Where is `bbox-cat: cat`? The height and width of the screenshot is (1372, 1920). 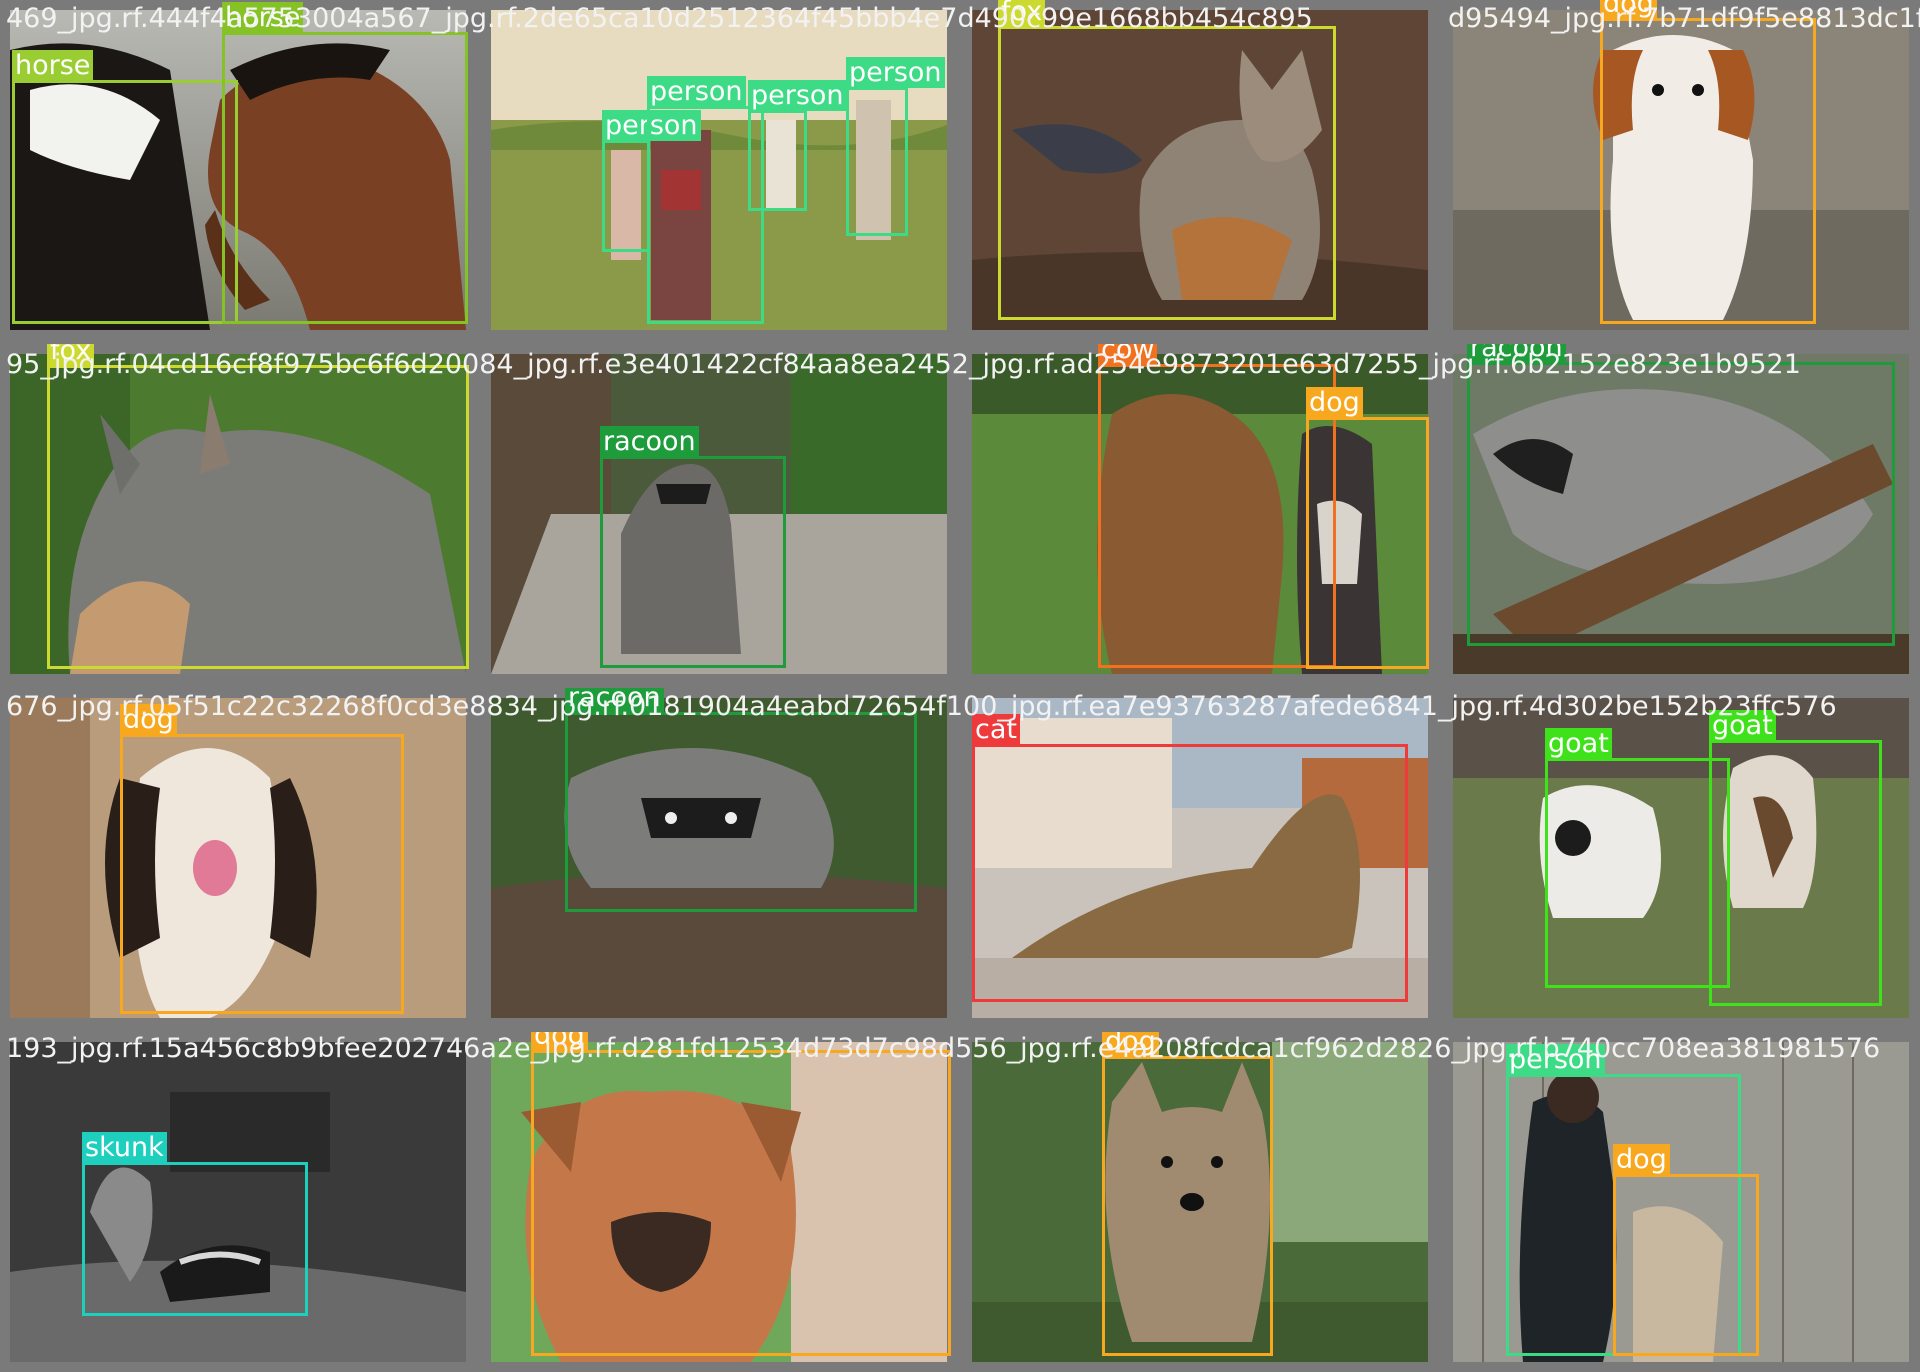
bbox-cat: cat is located at coordinates (1190, 858).